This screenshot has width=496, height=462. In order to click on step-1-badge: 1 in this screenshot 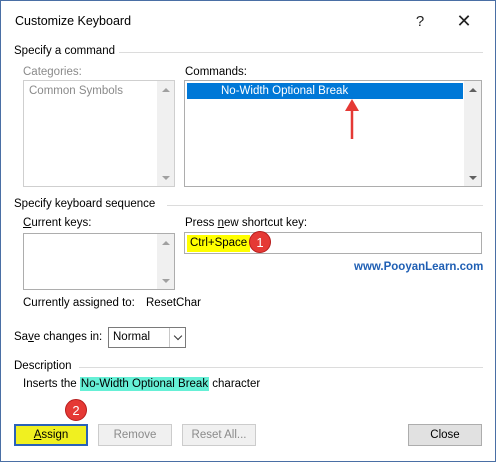, I will do `click(260, 242)`.